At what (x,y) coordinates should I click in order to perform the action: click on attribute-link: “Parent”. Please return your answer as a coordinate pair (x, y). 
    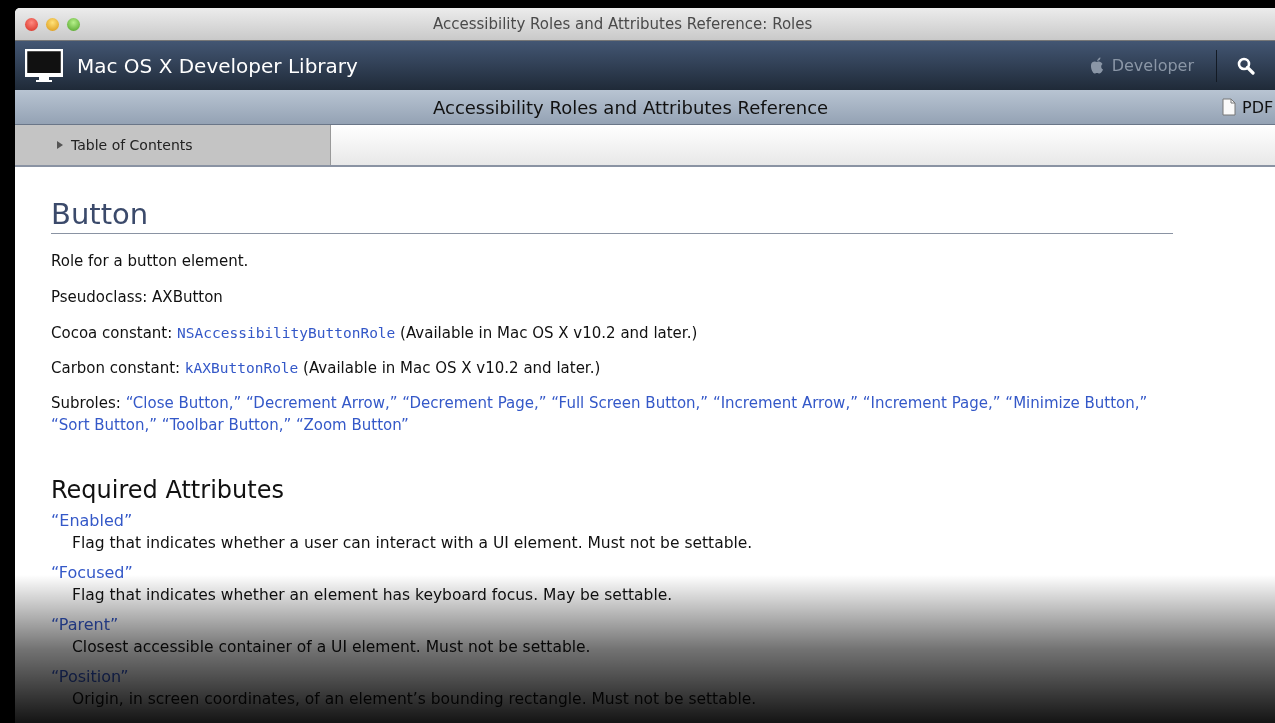
    Looking at the image, I should click on (85, 624).